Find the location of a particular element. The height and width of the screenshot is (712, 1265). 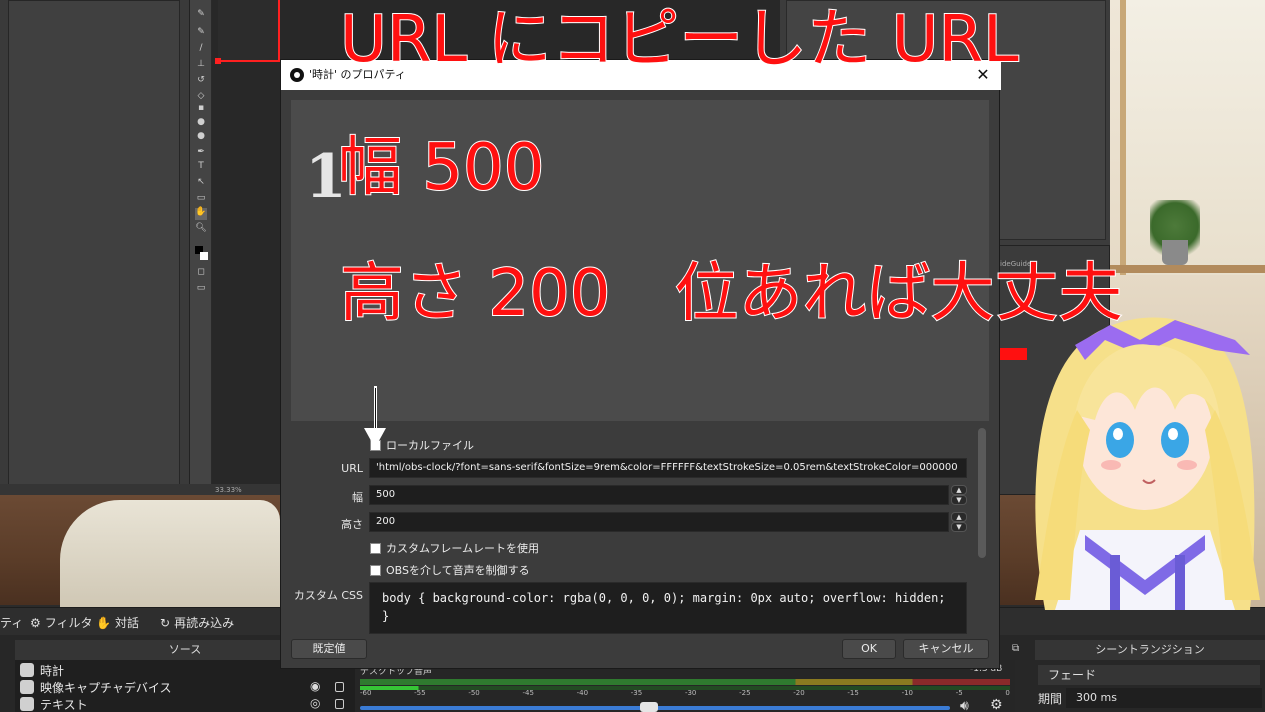

pen-icon: ✒ is located at coordinates (201, 152).